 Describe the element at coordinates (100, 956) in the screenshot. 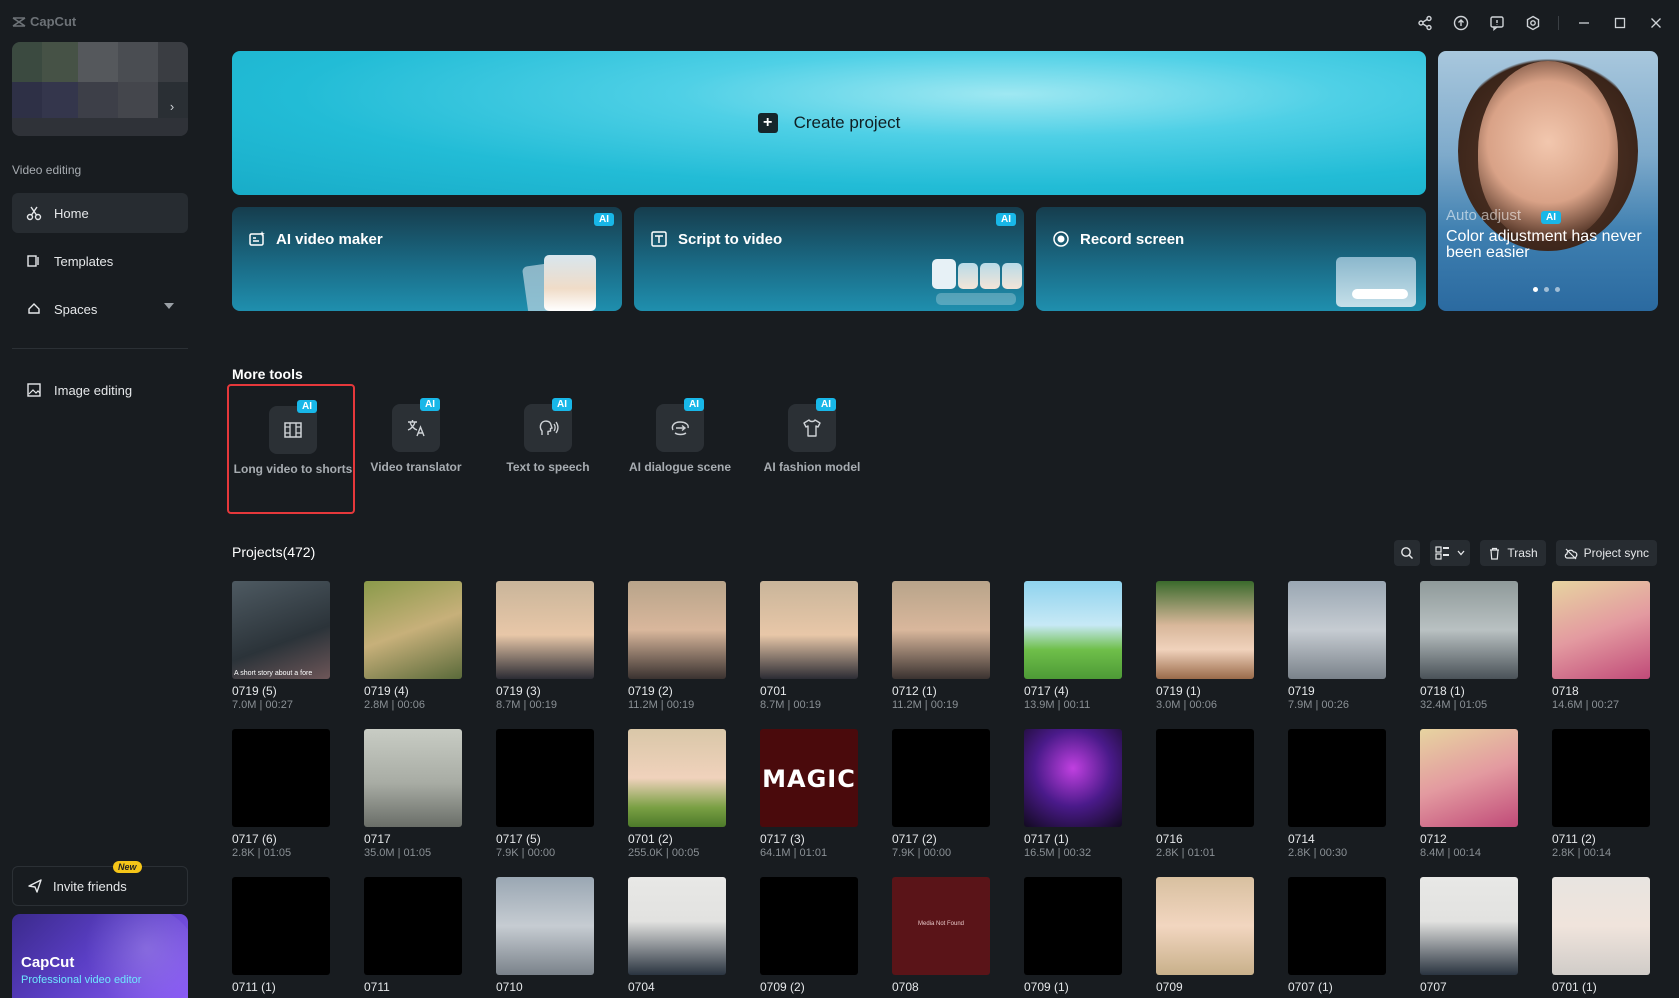

I see `promo-card: CapCut Professional video editor` at that location.